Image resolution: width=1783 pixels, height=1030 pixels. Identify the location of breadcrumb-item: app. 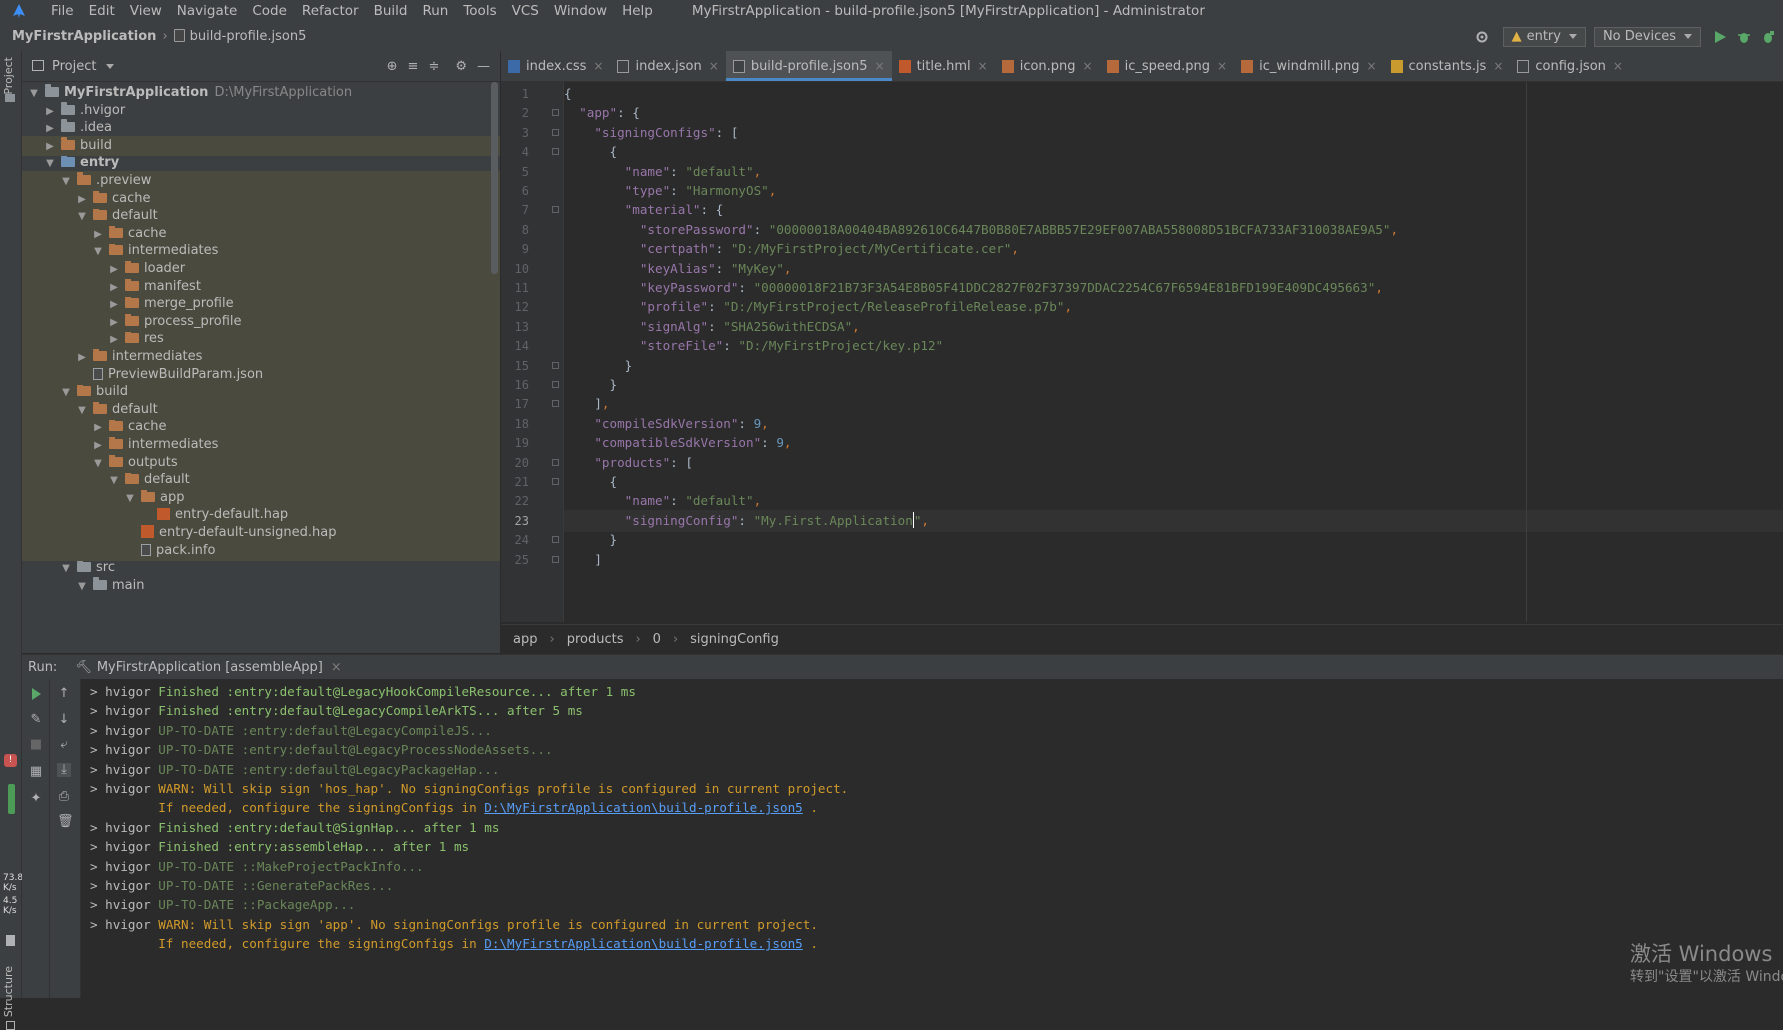
(525, 639).